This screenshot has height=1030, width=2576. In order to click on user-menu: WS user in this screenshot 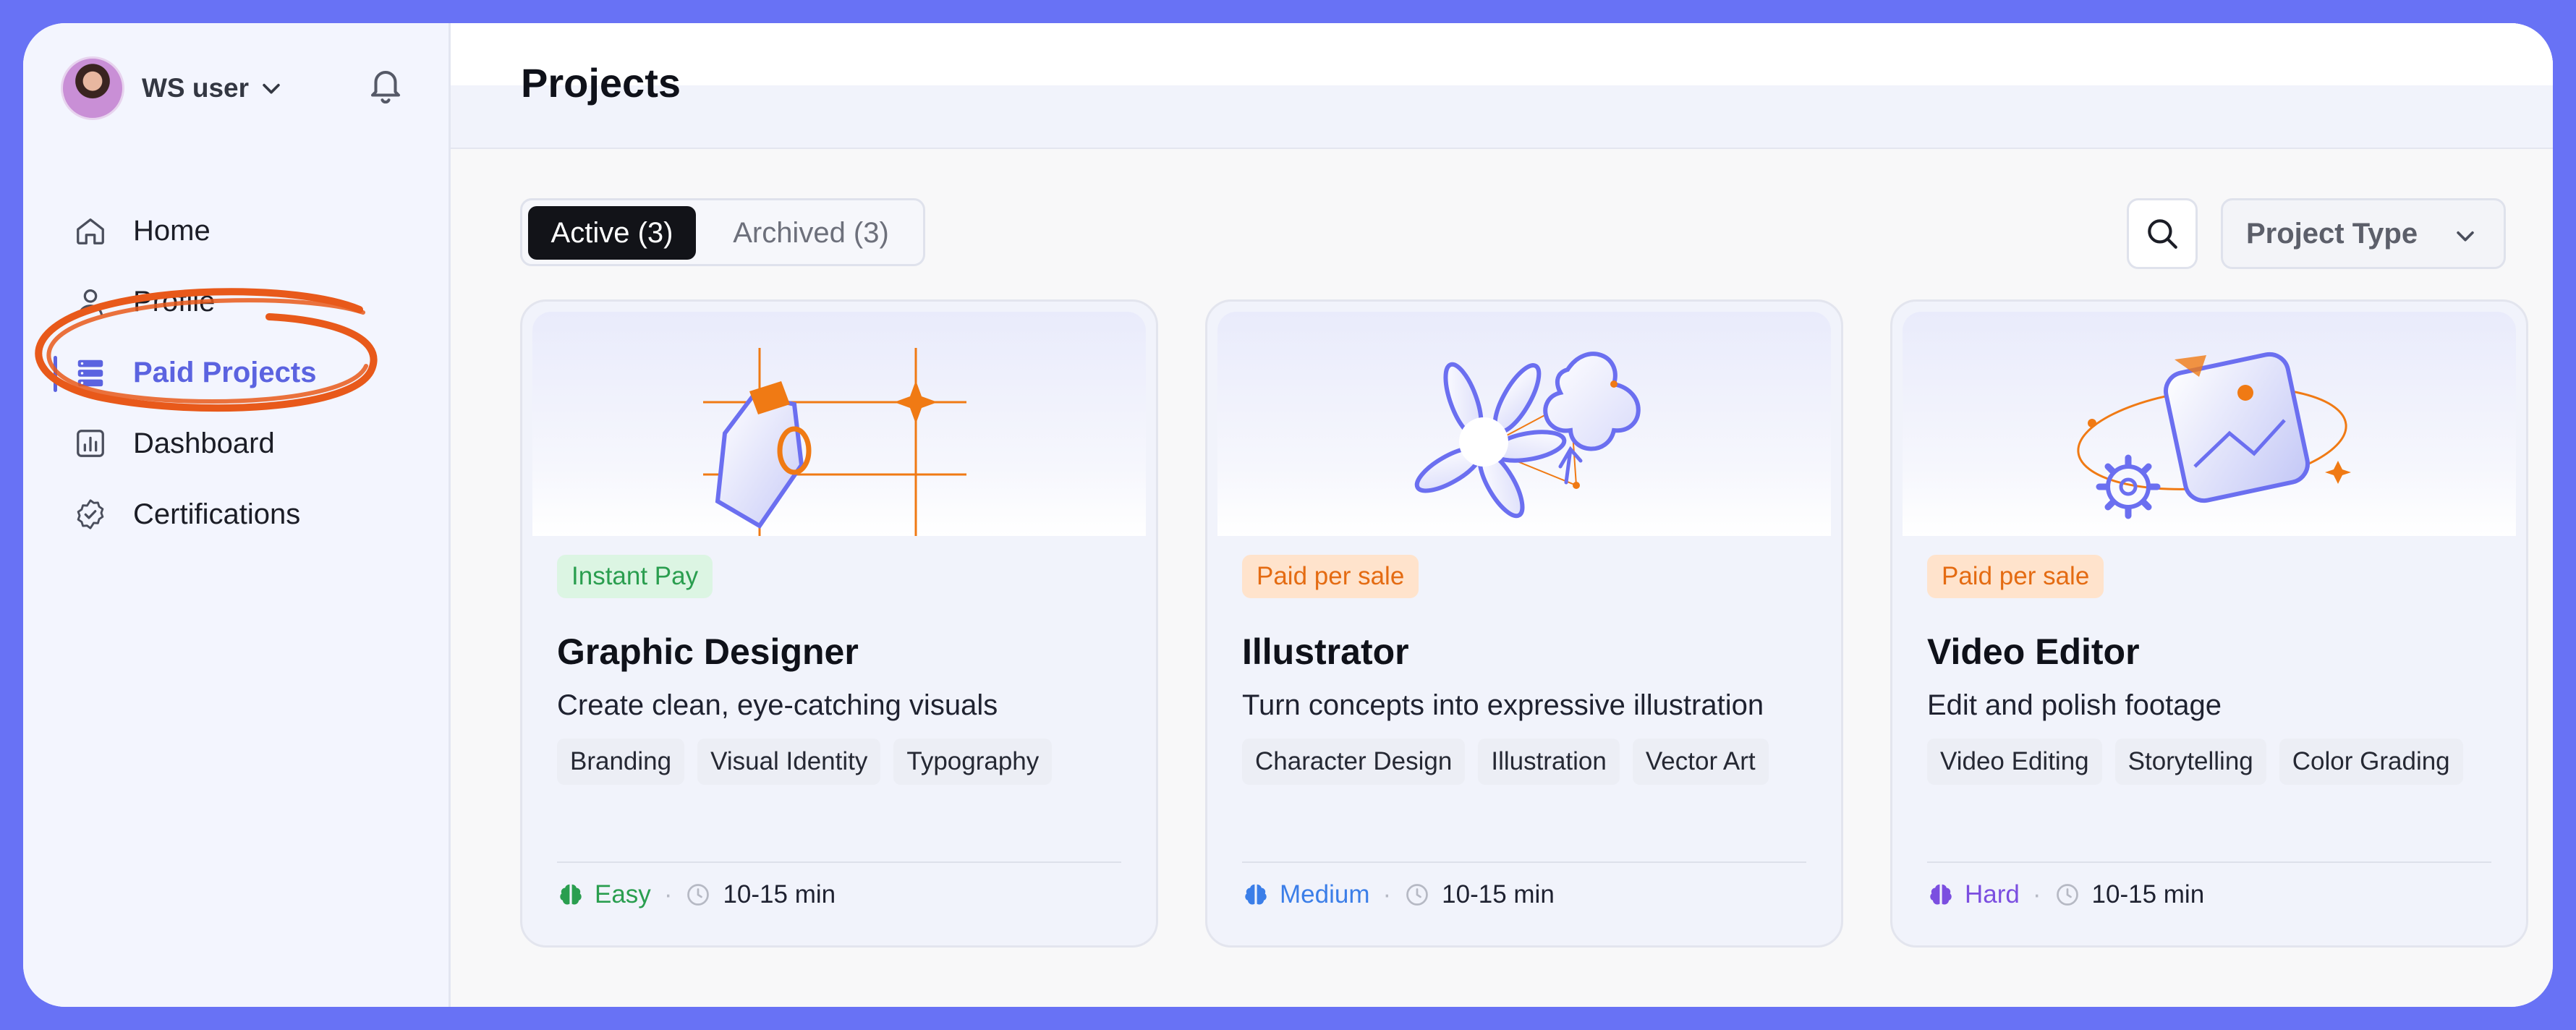, I will do `click(172, 88)`.